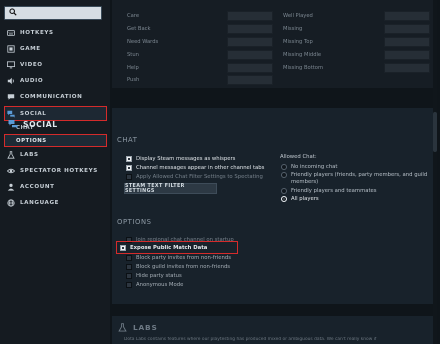 The width and height of the screenshot is (440, 344). What do you see at coordinates (55, 187) in the screenshot?
I see `sidebar-item-account: ACCOUNT` at bounding box center [55, 187].